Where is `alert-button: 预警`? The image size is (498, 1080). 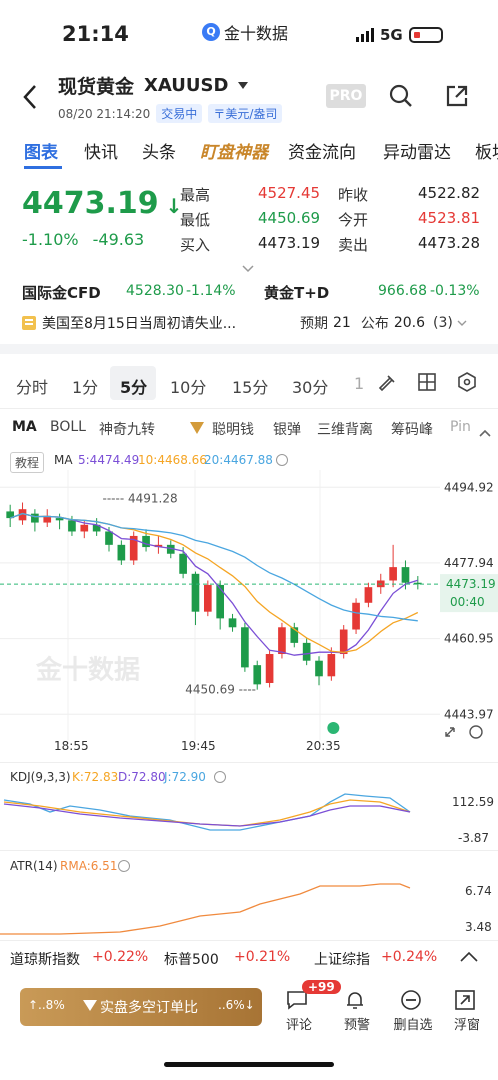 alert-button: 预警 is located at coordinates (357, 1013).